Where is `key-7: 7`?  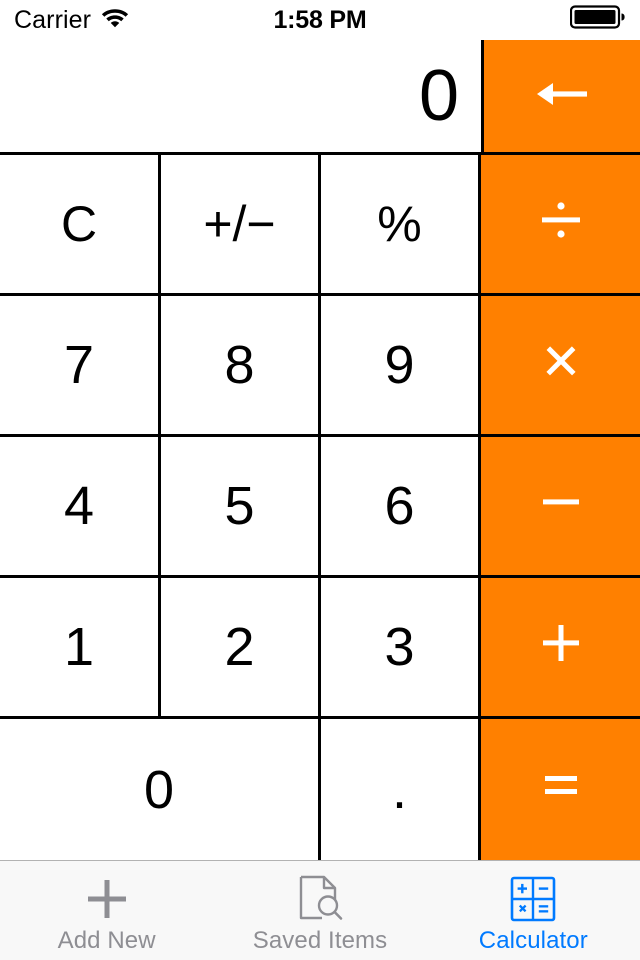
key-7: 7 is located at coordinates (80, 366).